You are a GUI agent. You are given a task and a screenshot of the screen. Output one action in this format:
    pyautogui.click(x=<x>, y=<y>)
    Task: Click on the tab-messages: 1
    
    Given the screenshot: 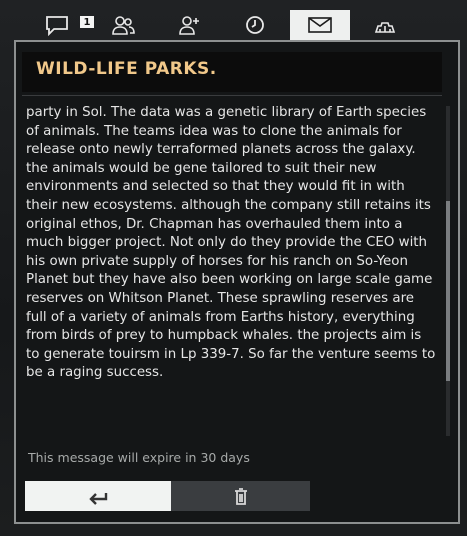 What is the action you would take?
    pyautogui.click(x=62, y=25)
    